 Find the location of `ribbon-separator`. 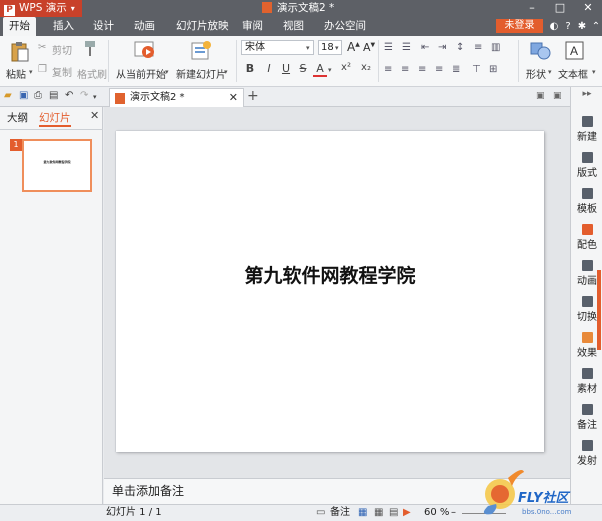

ribbon-separator is located at coordinates (378, 61).